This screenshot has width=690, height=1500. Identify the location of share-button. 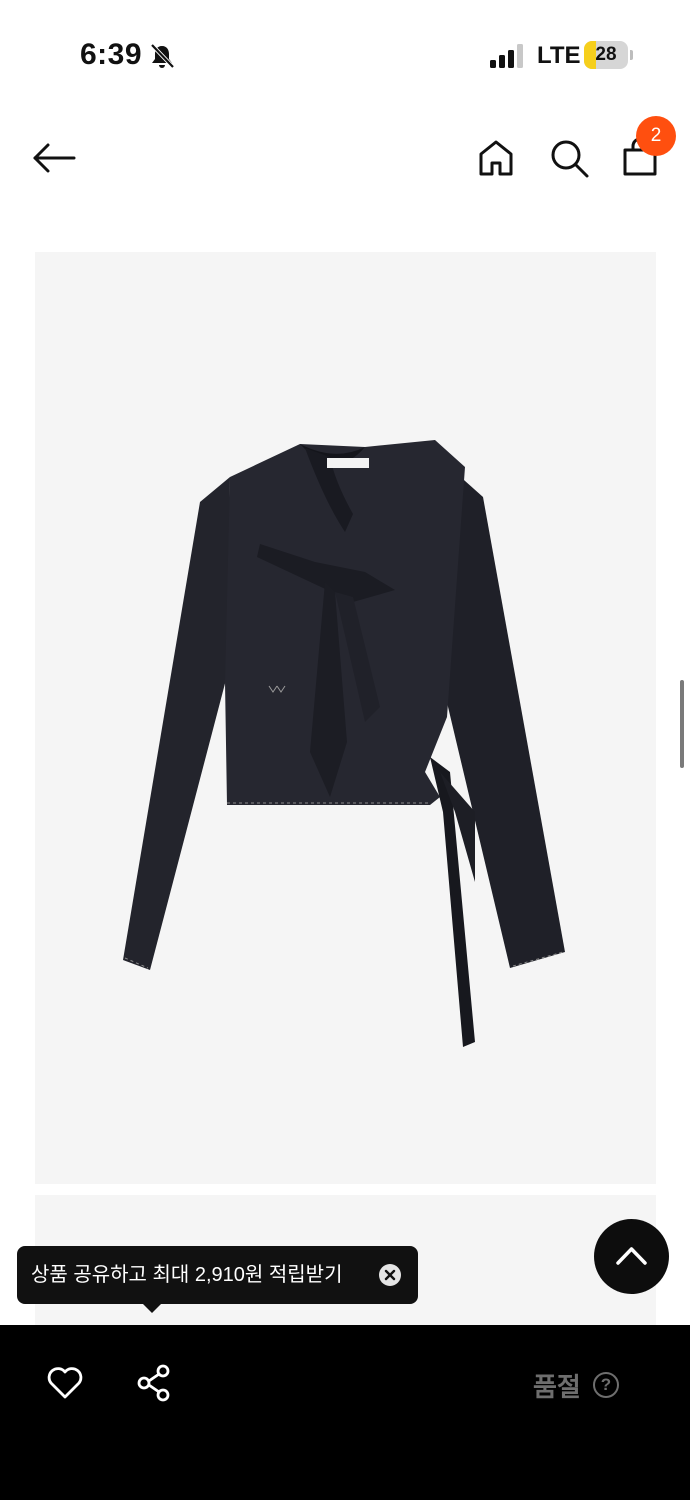
(154, 1383).